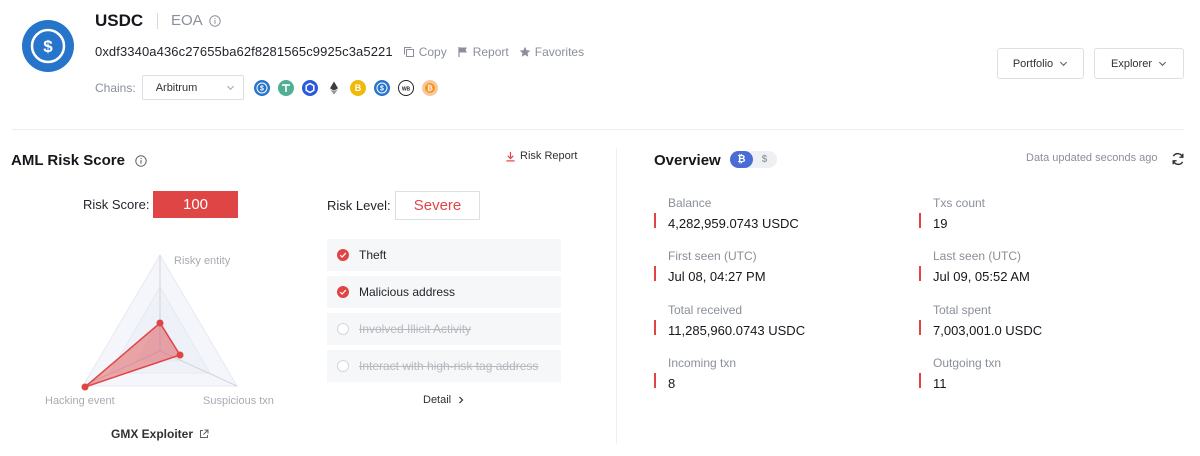  What do you see at coordinates (687, 160) in the screenshot?
I see `overview-title: Overview` at bounding box center [687, 160].